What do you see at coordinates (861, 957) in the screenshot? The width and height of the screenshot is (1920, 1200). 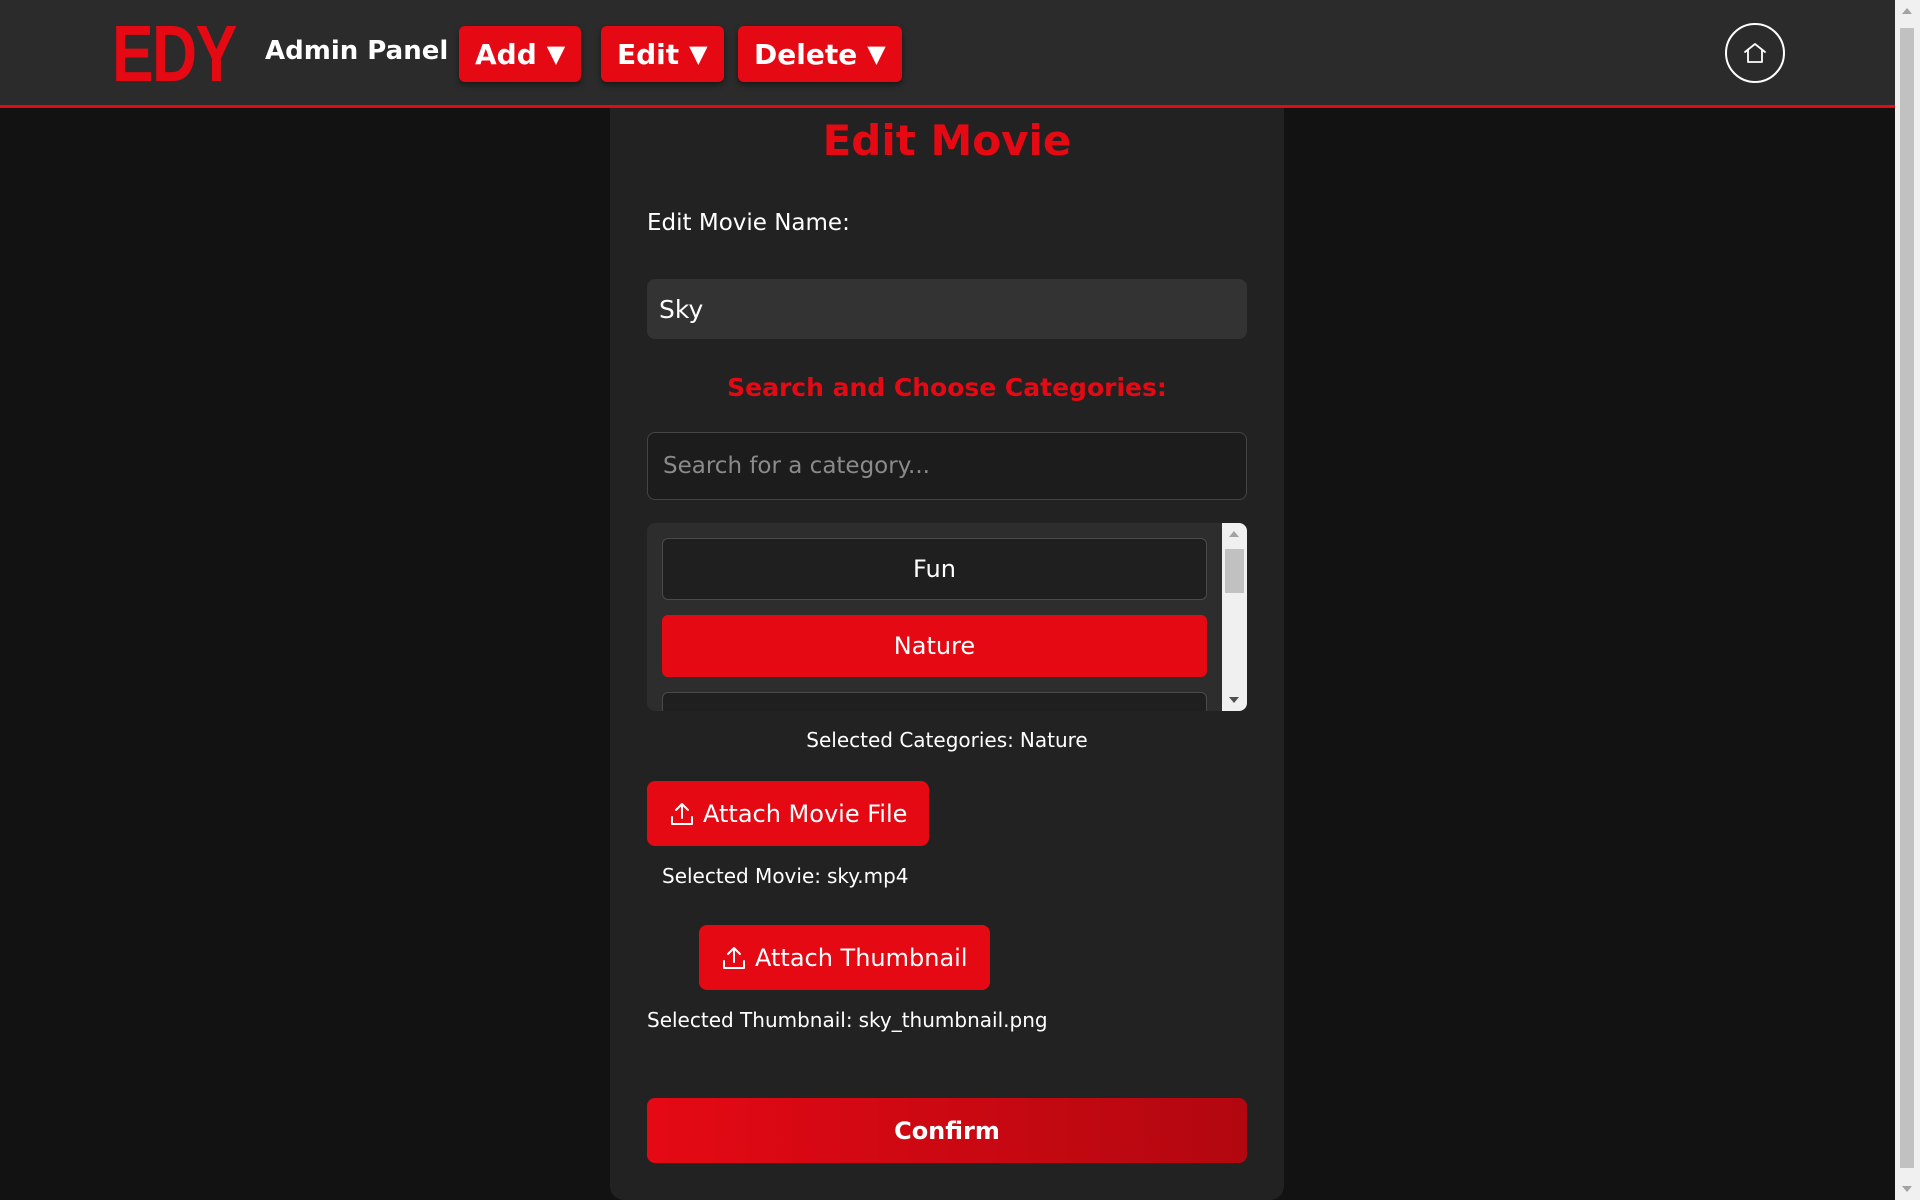 I see `attach-thumbnail-label: Attach Thumbnail` at bounding box center [861, 957].